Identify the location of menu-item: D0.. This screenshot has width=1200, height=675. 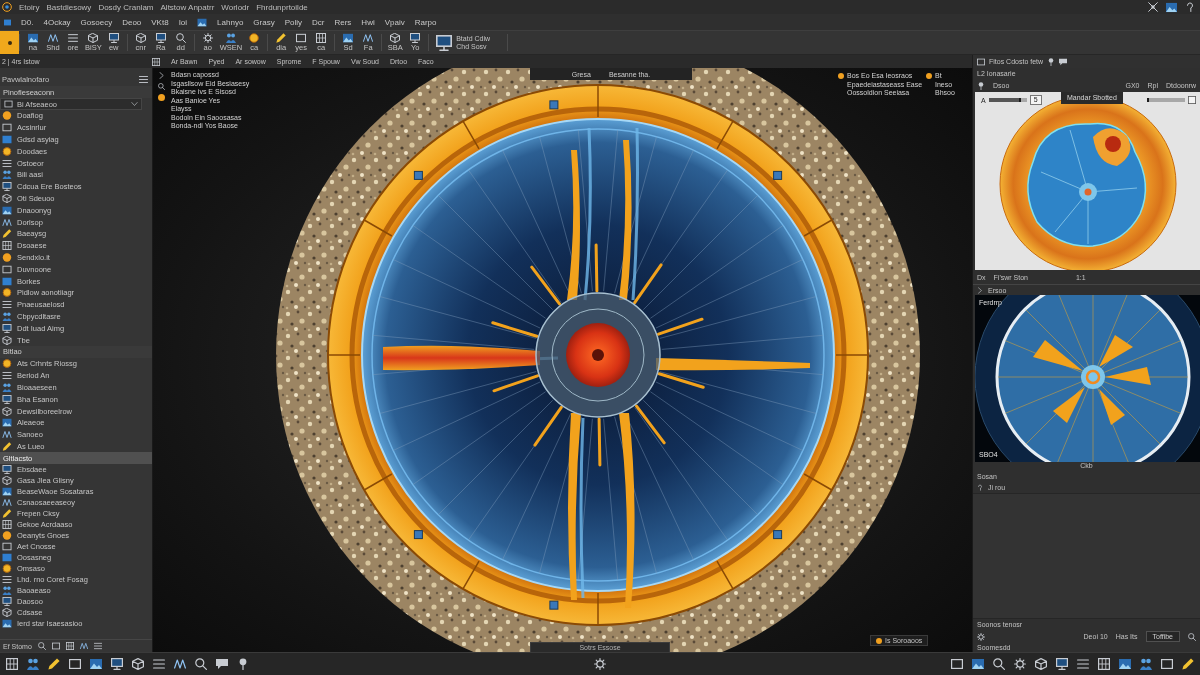
(27, 22).